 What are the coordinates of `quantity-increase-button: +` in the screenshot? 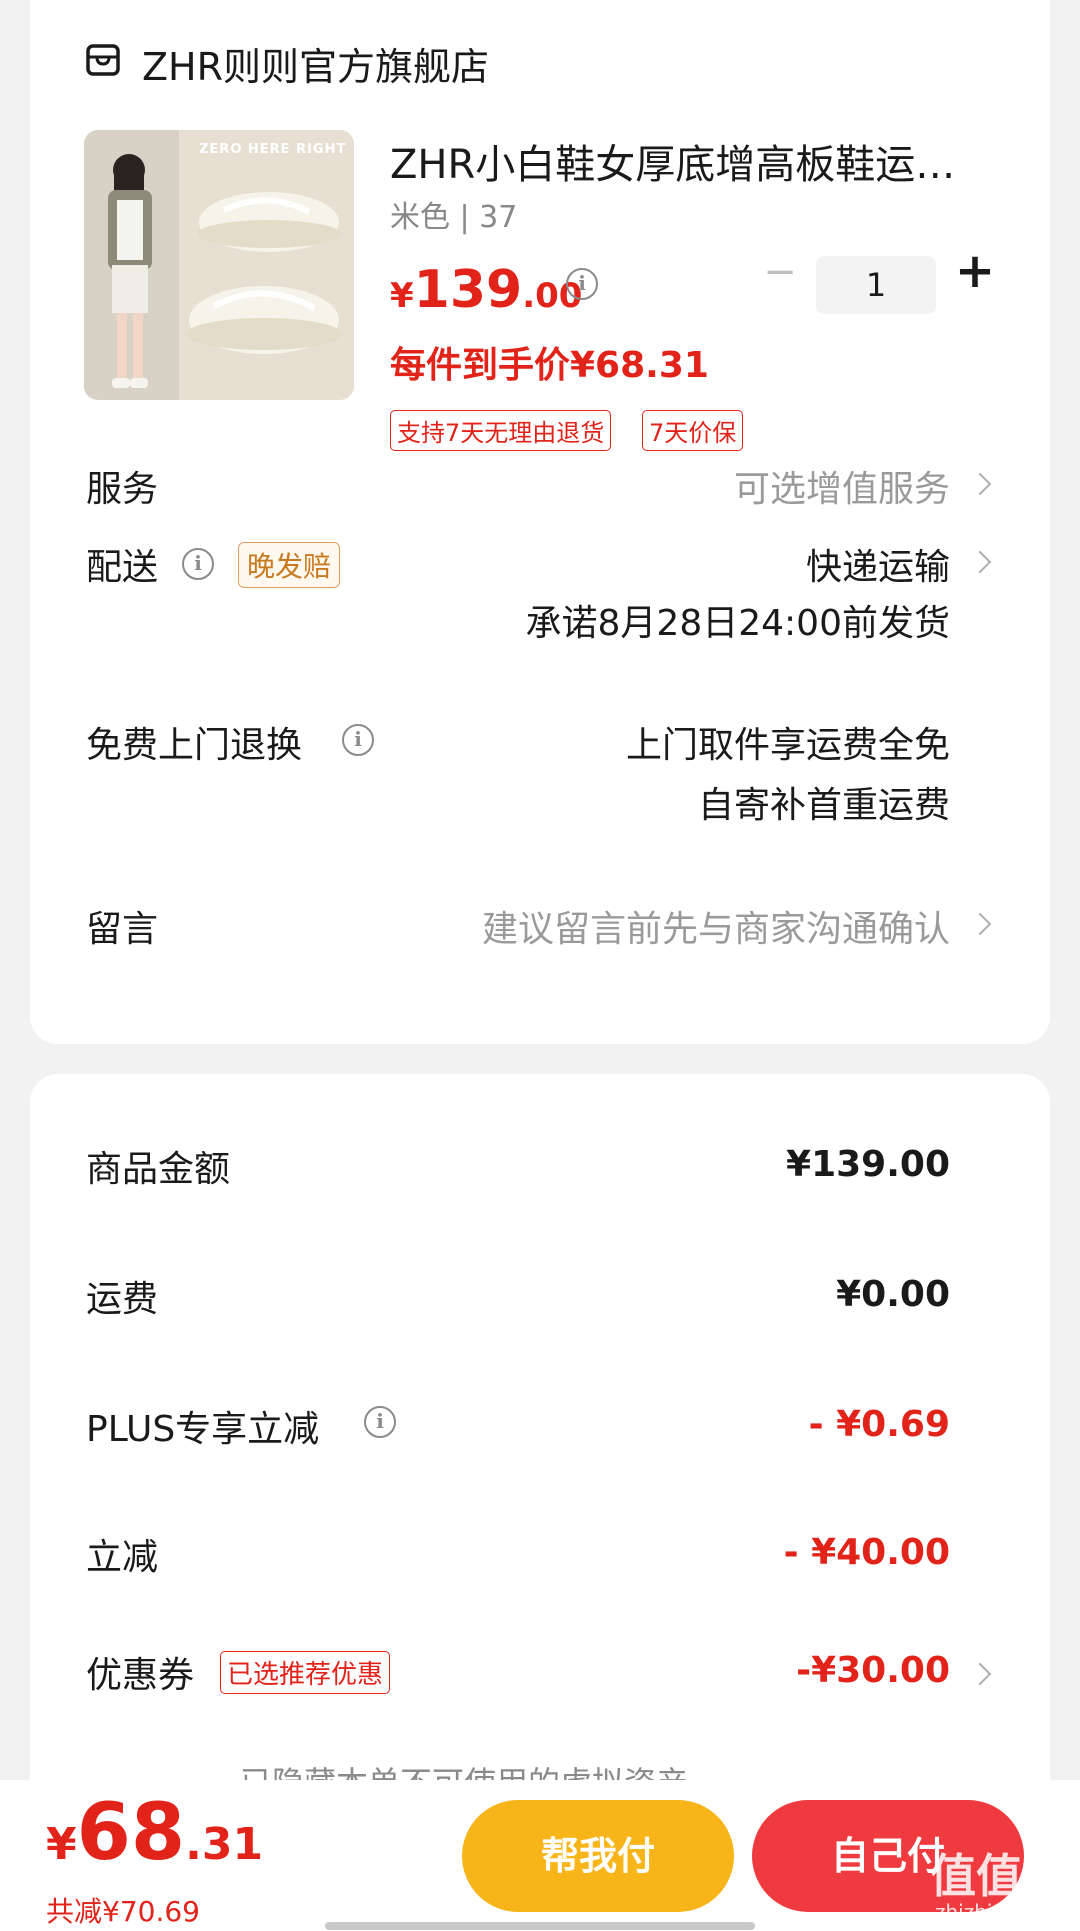 It's located at (975, 271).